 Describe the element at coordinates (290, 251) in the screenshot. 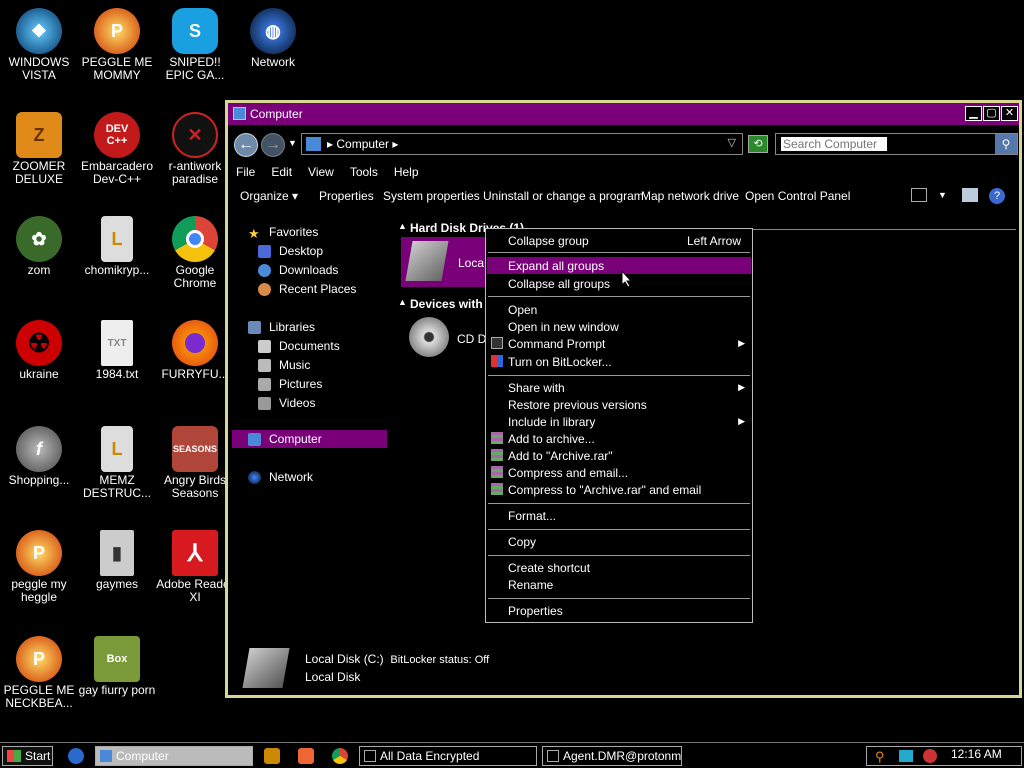

I see `nav-desktop: Desktop` at that location.